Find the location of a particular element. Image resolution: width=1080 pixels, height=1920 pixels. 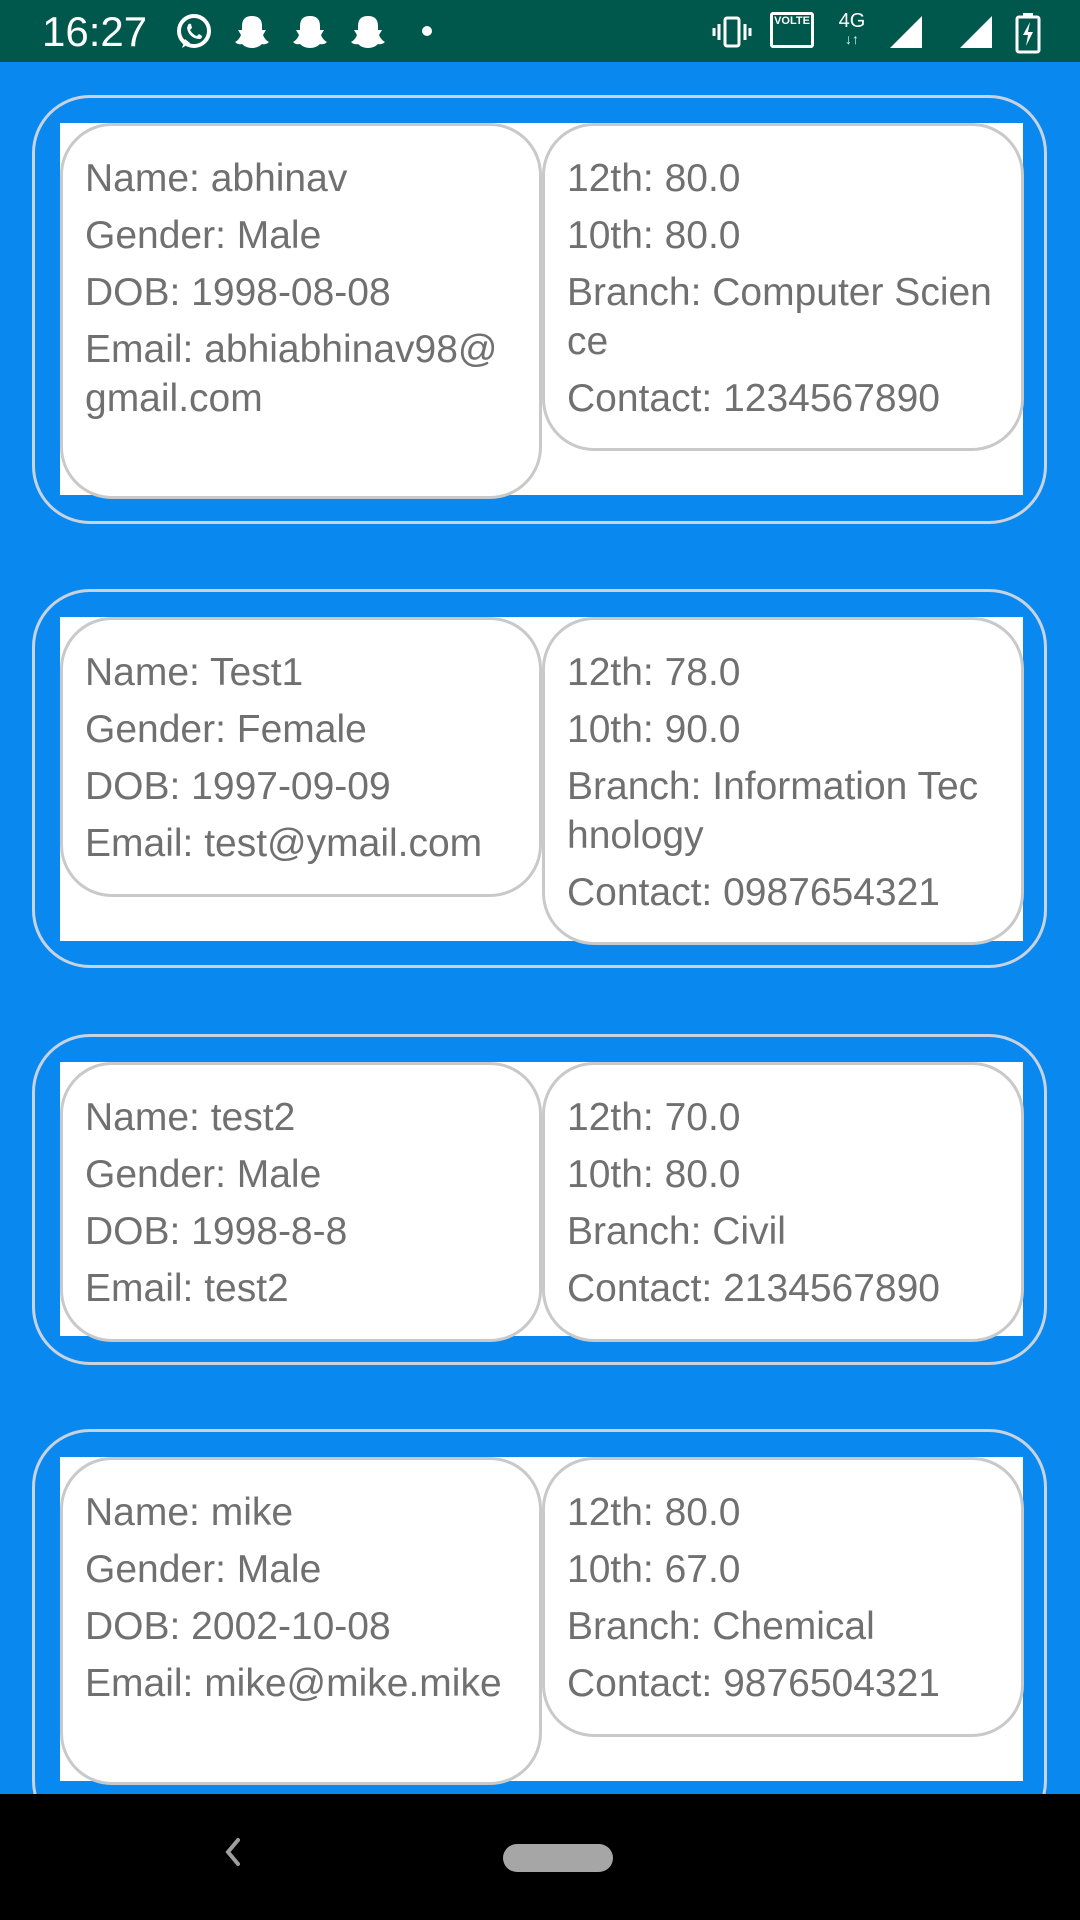

student-name: Name: abhinav is located at coordinates (216, 178).